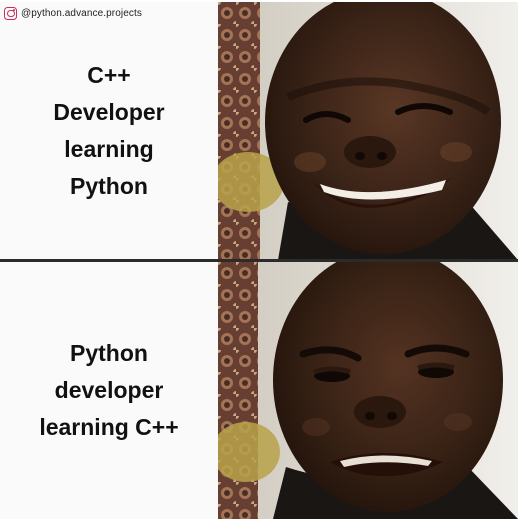 The height and width of the screenshot is (519, 518). Describe the element at coordinates (10, 13) in the screenshot. I see `instagram-icon` at that location.